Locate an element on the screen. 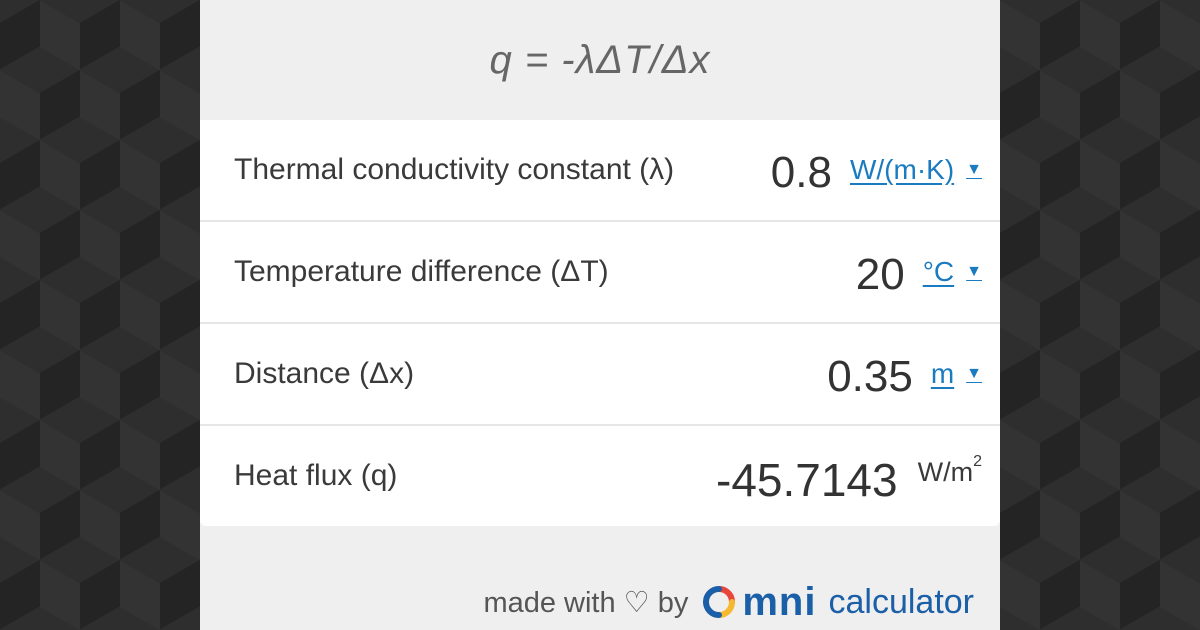  unit-superscript: 2 is located at coordinates (977, 461).